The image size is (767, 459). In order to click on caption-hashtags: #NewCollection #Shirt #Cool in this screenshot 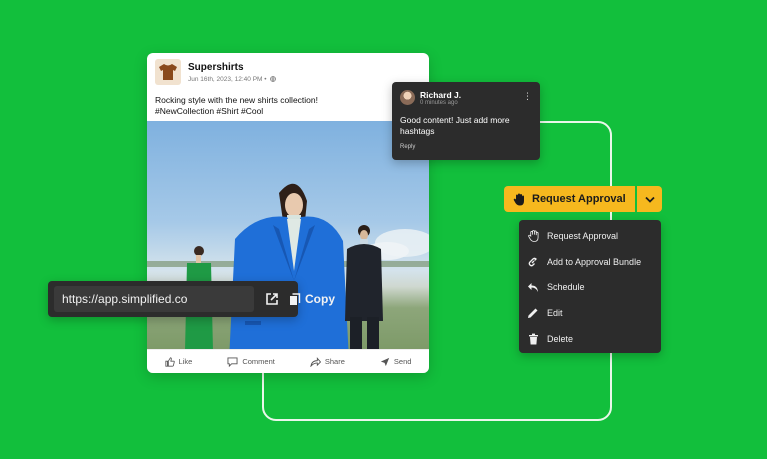, I will do `click(209, 111)`.